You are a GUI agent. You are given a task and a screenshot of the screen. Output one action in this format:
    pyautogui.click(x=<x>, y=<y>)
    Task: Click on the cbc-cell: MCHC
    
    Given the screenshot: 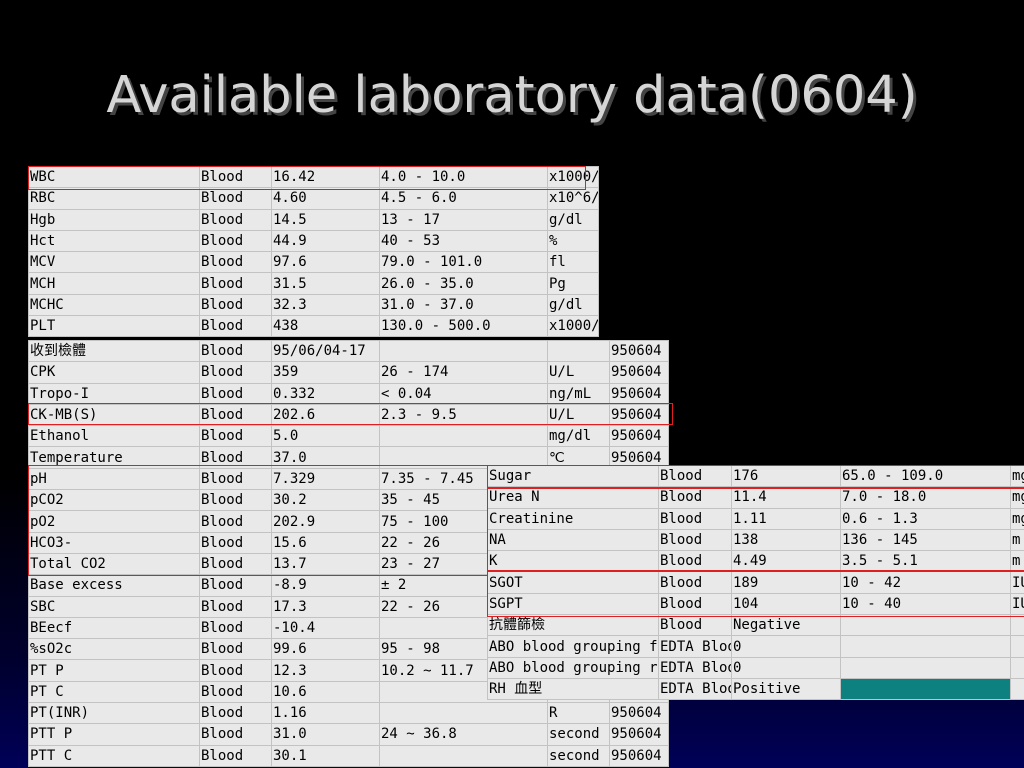 What is the action you would take?
    pyautogui.click(x=114, y=305)
    